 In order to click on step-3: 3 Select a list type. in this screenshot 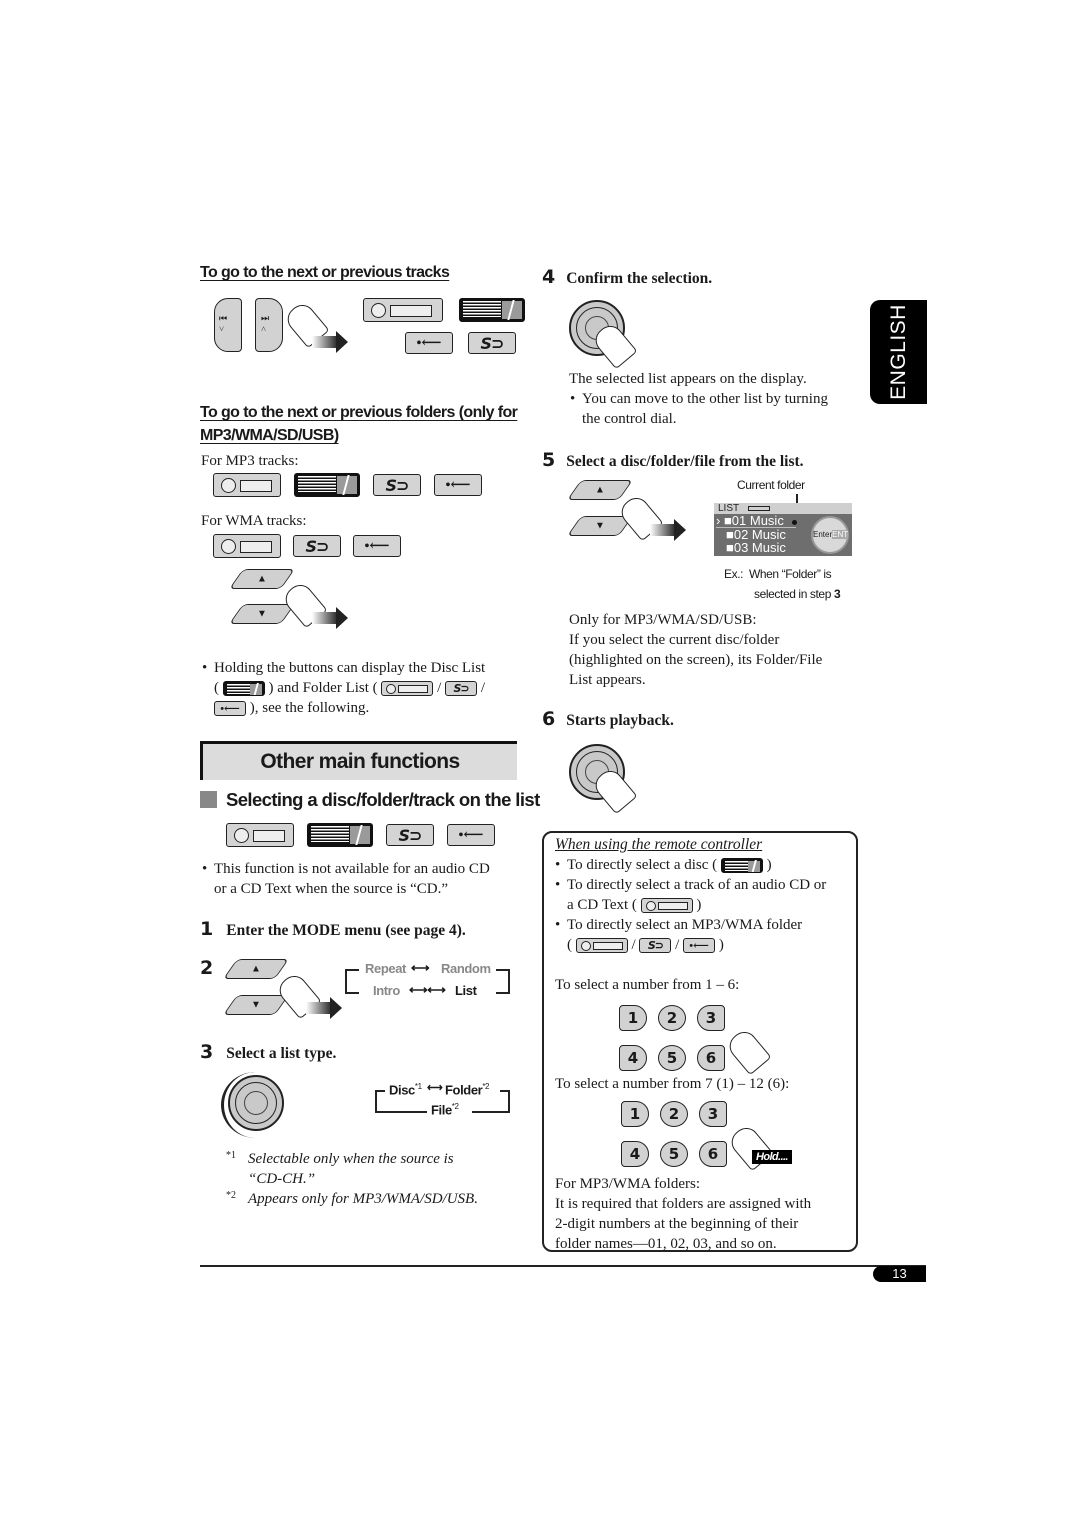, I will do `click(268, 1052)`.